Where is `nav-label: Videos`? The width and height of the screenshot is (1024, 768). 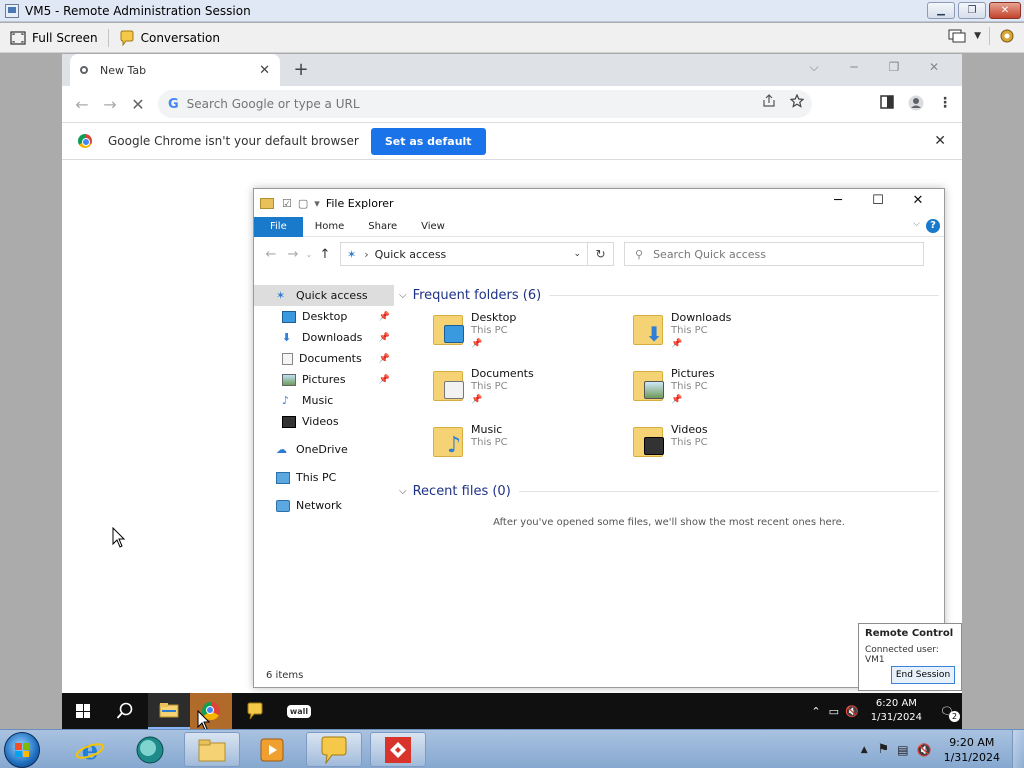
nav-label: Videos is located at coordinates (320, 421).